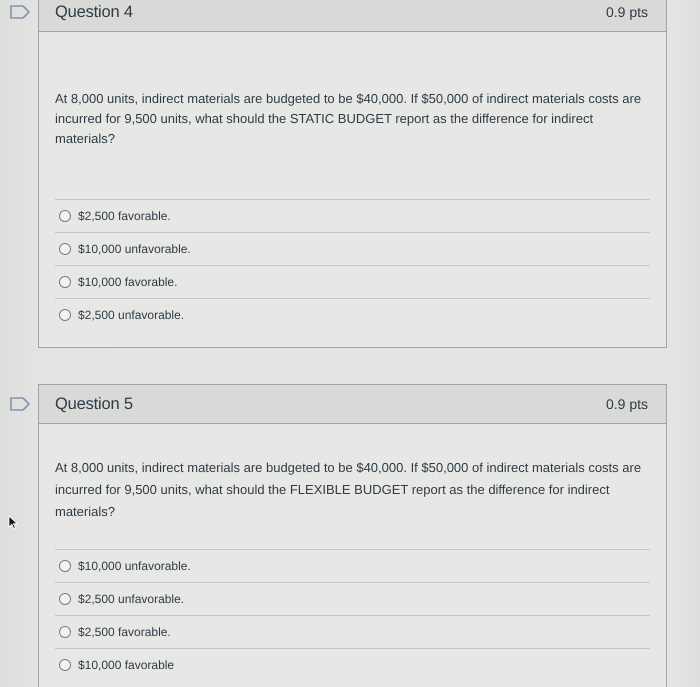 This screenshot has height=687, width=700. What do you see at coordinates (348, 490) in the screenshot?
I see `question-text: At 8,000 units, indirect materials are budgeted to be $40,000. If $50,000 of indirect materials costs are incurred for 9,500 units, what should the FLEXIBLE BUDGET report as the difference for indirect materials?` at bounding box center [348, 490].